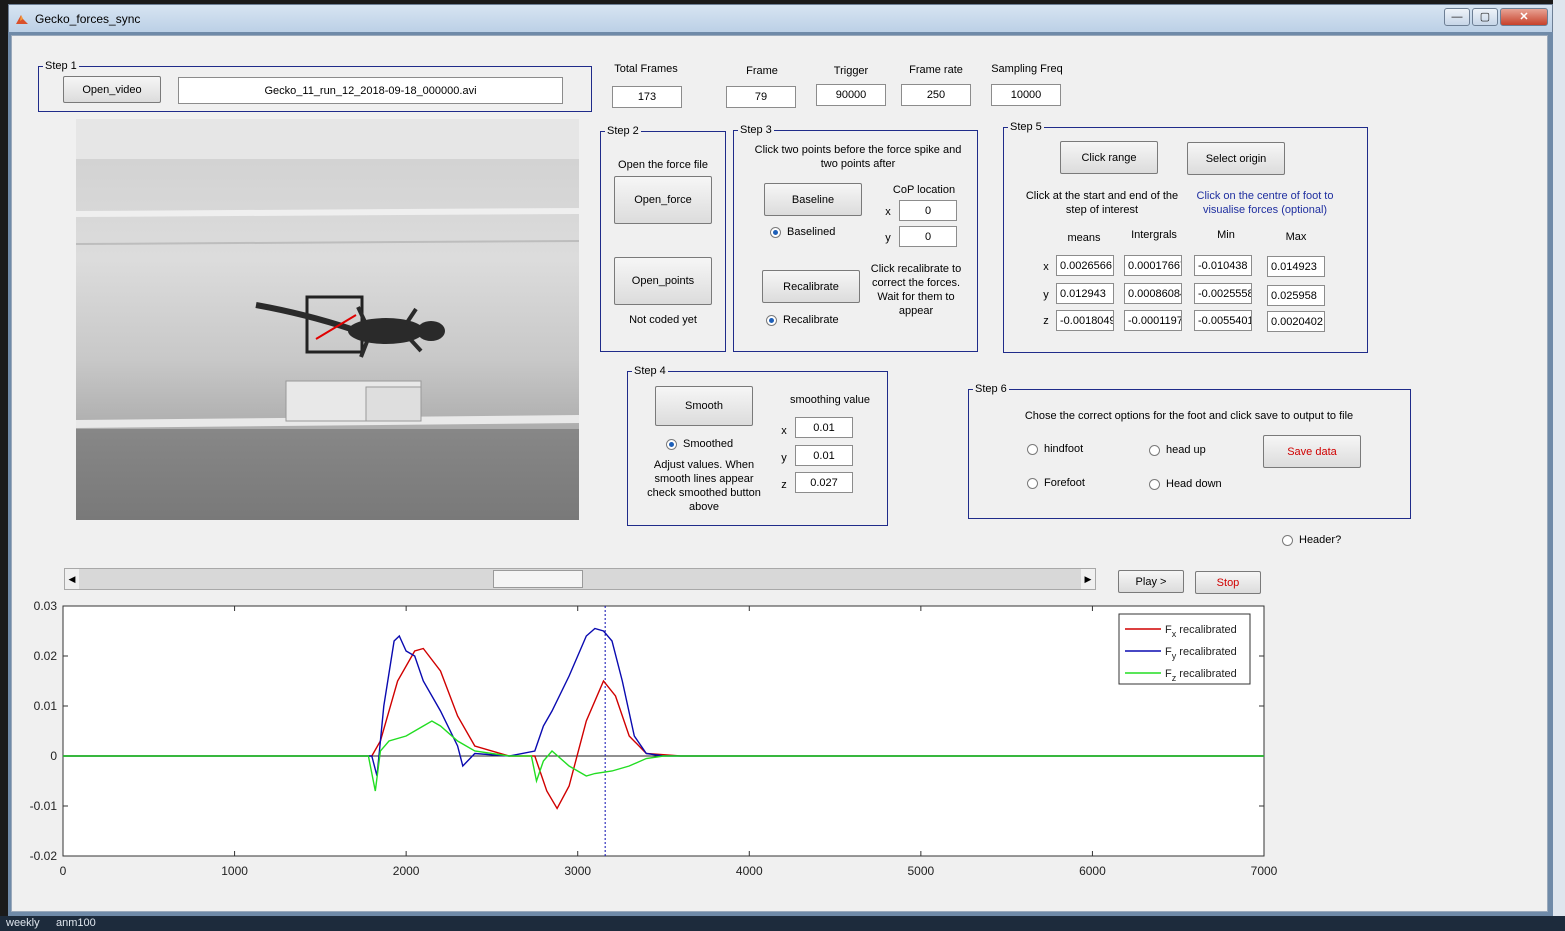  I want to click on x-tick-label: 5000, so click(921, 871).